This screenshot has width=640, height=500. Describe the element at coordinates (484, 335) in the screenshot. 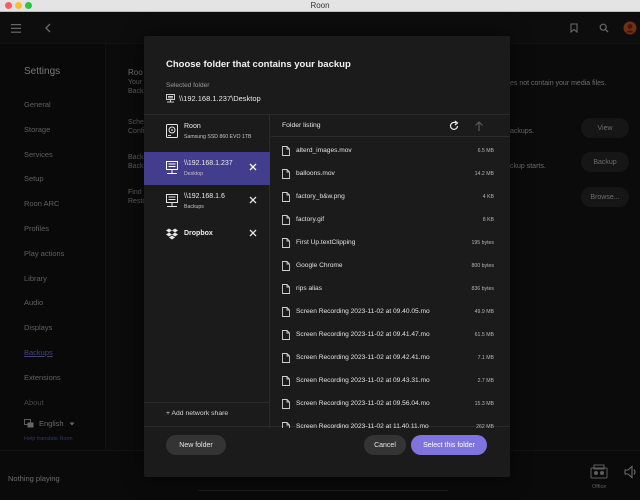

I see `file-size: 61.5 MB` at that location.